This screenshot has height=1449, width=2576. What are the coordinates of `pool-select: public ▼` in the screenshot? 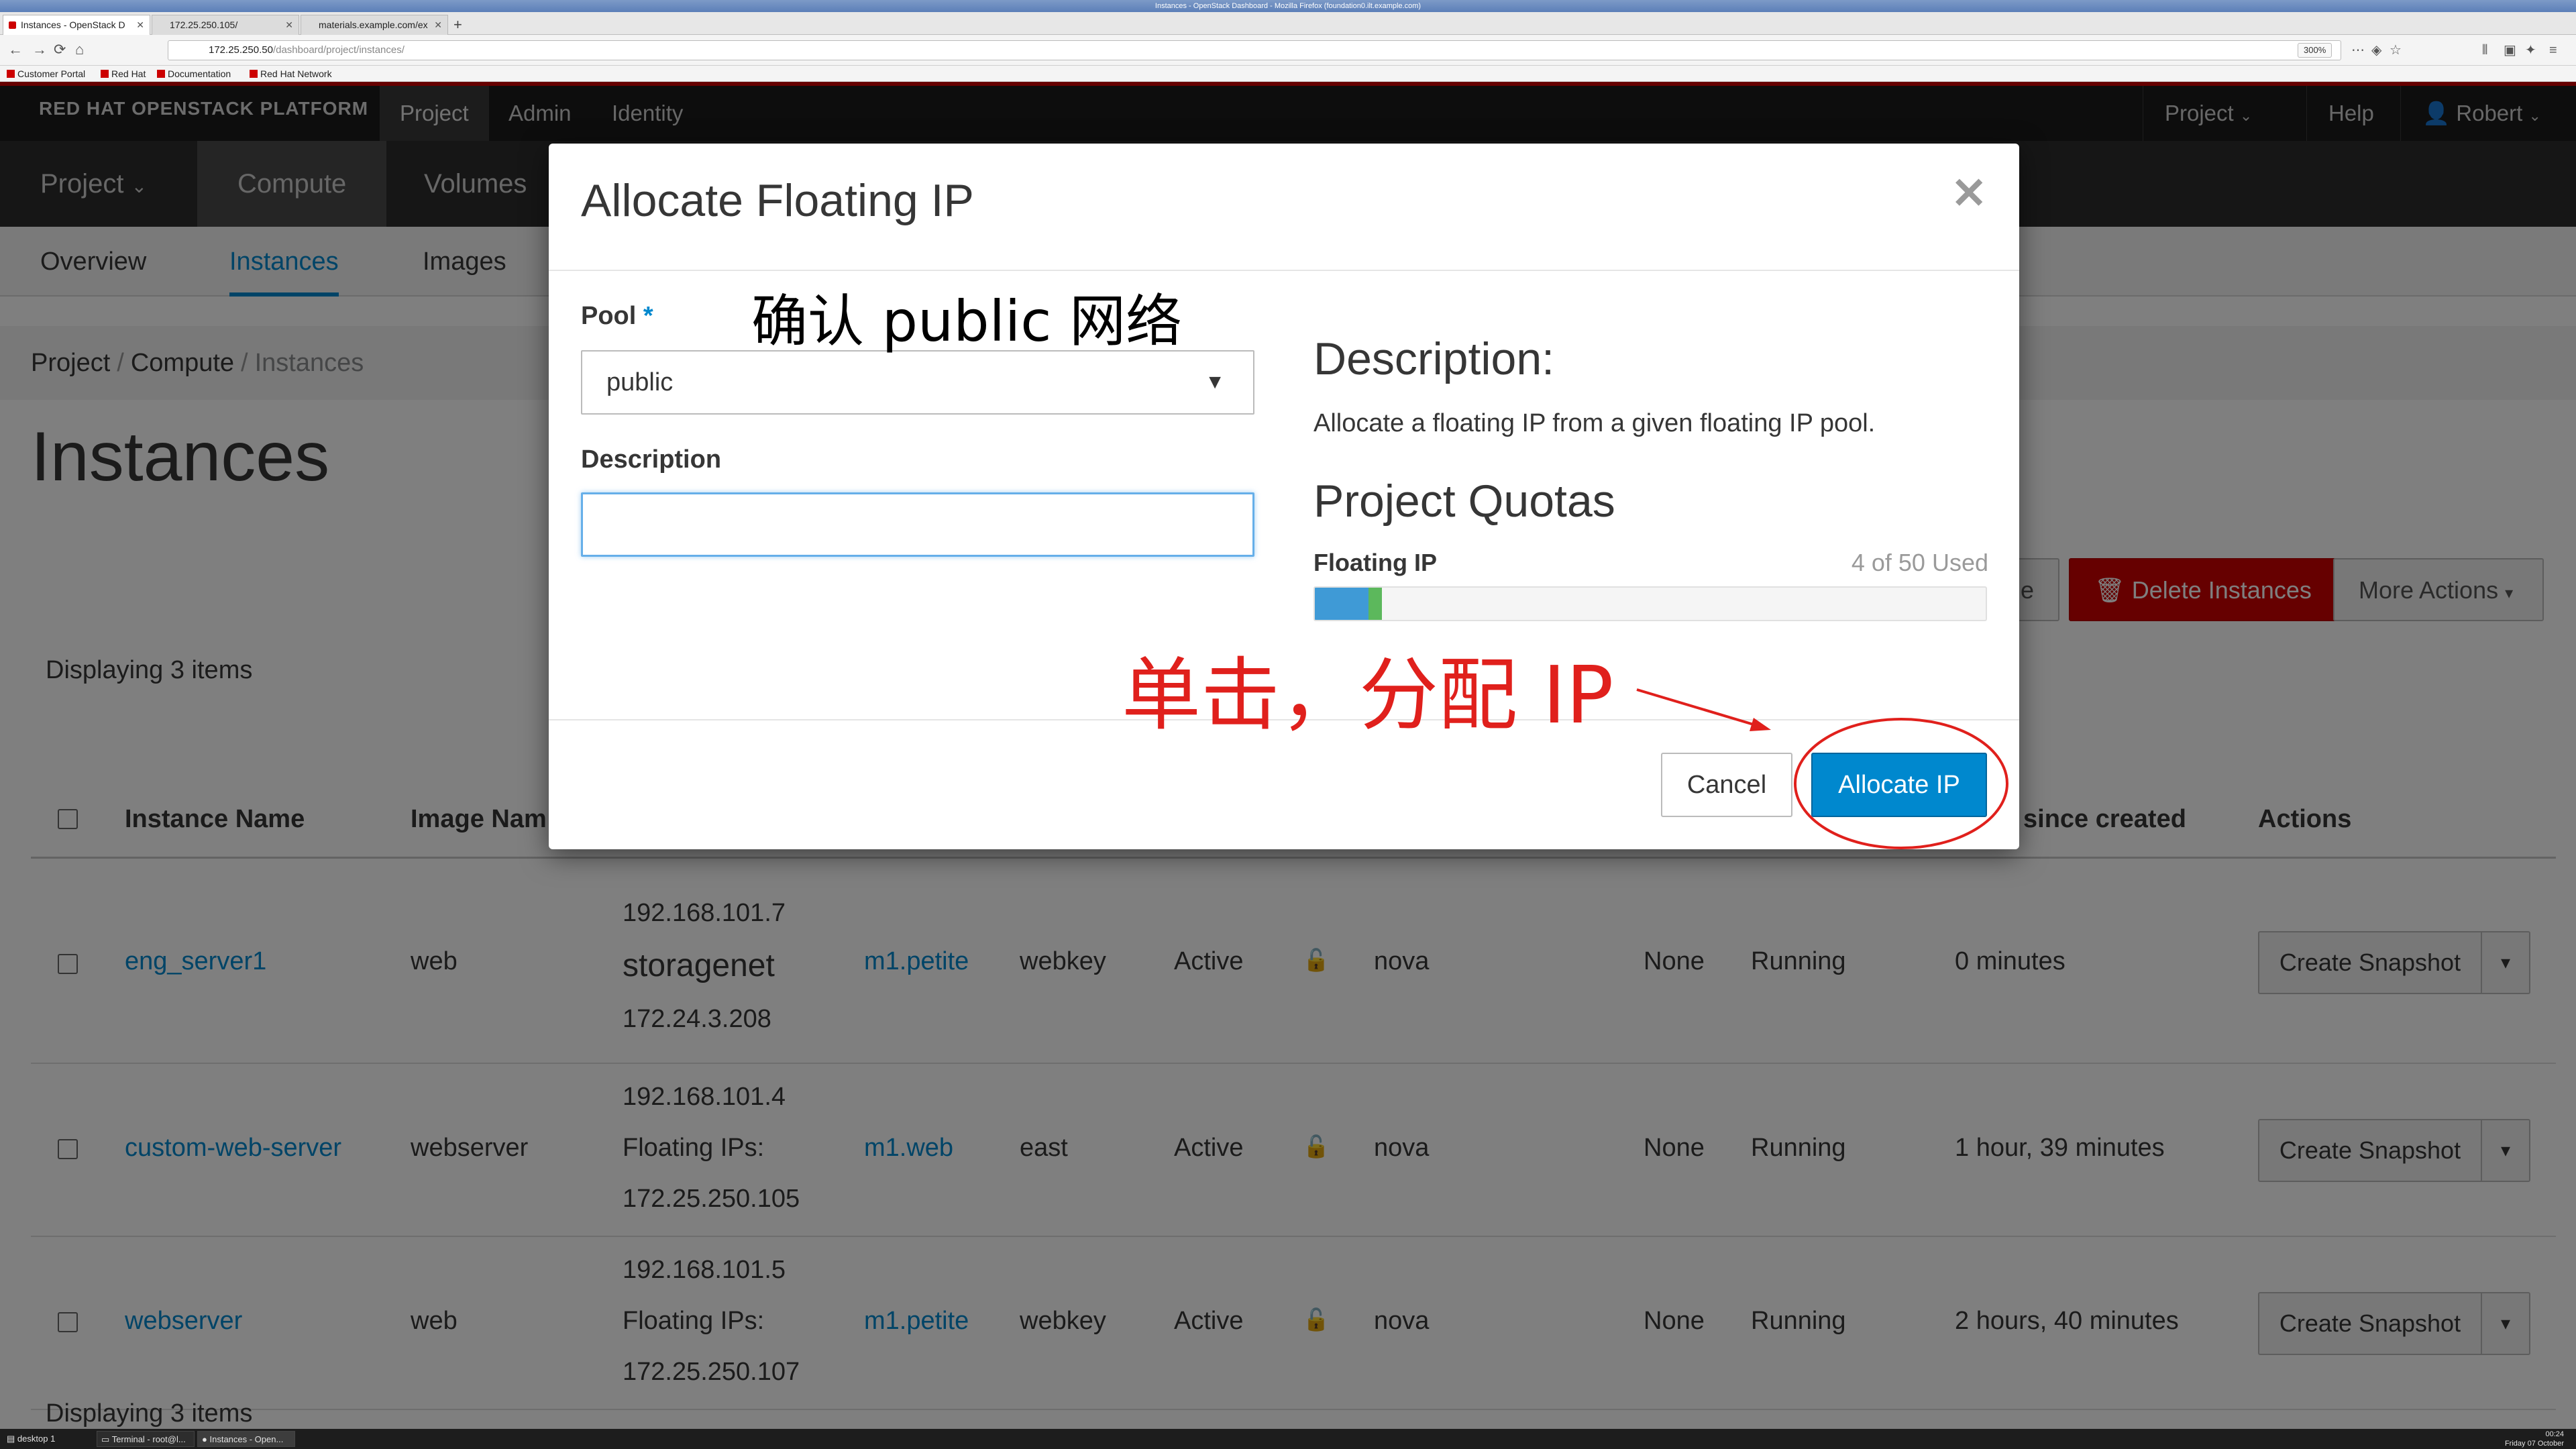 It's located at (917, 382).